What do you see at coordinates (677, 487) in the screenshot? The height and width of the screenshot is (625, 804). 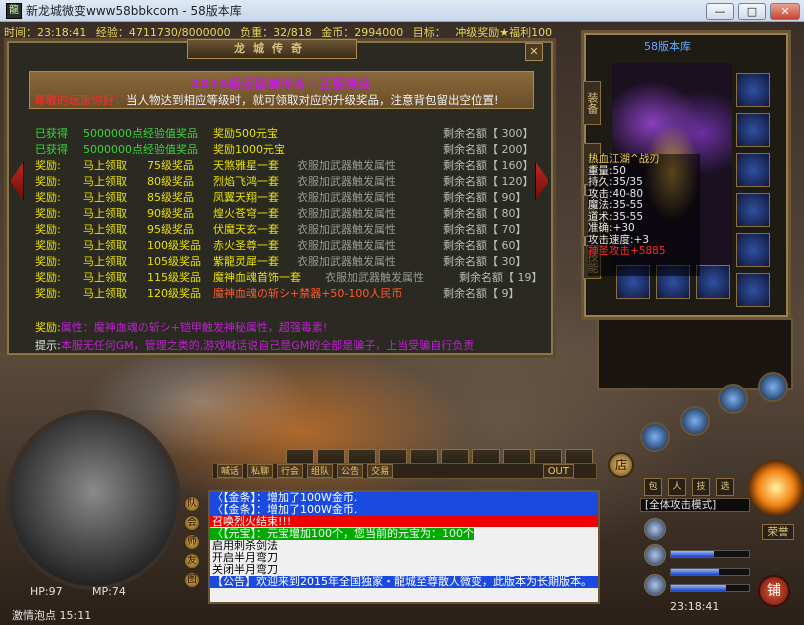 I see `character-icon: 人` at bounding box center [677, 487].